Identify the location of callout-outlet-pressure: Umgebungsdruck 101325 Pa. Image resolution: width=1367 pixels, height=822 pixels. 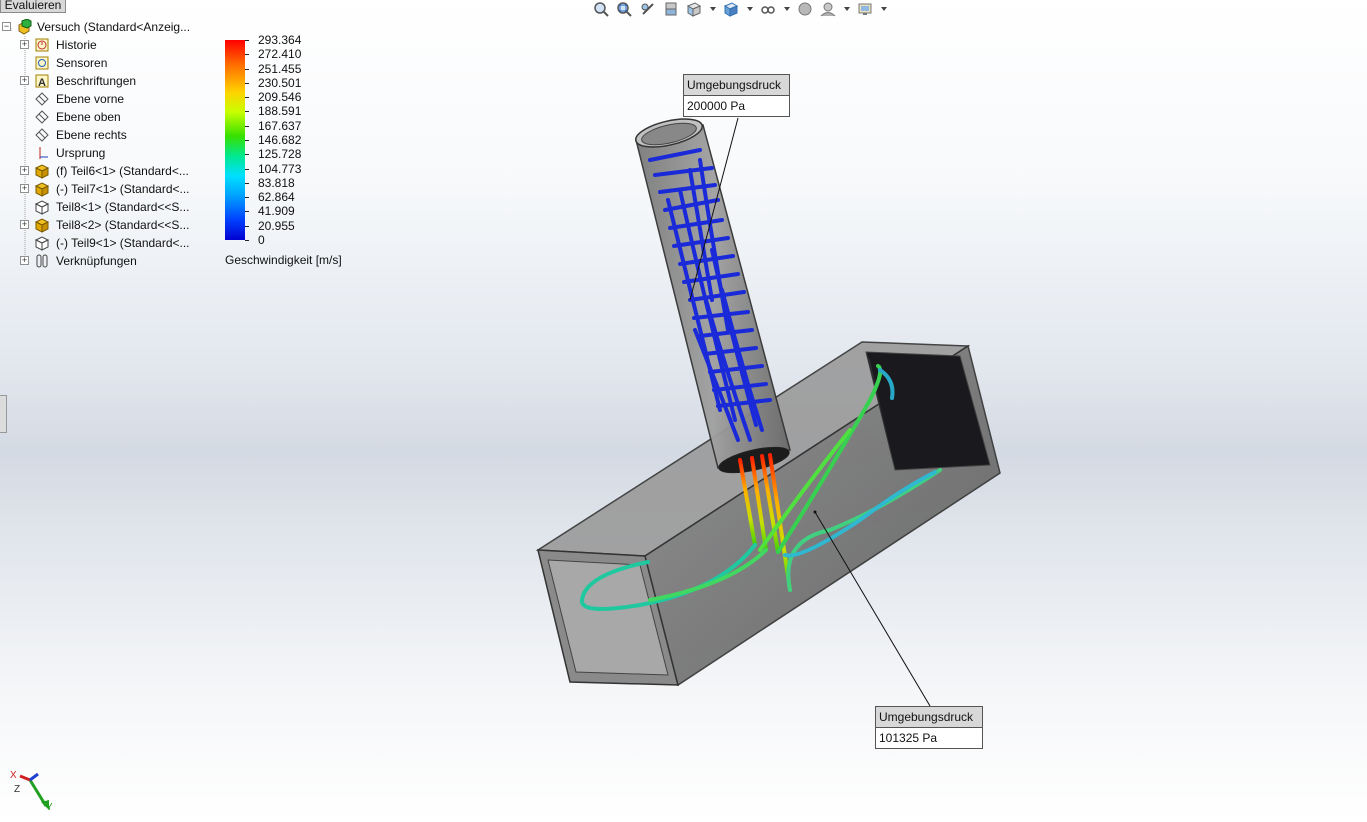
(929, 727).